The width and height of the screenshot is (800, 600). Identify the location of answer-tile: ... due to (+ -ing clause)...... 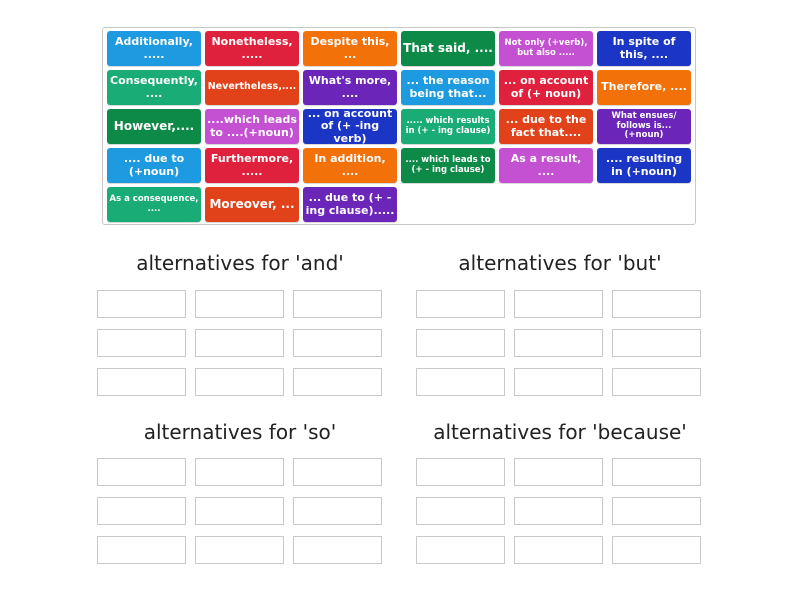
(350, 204).